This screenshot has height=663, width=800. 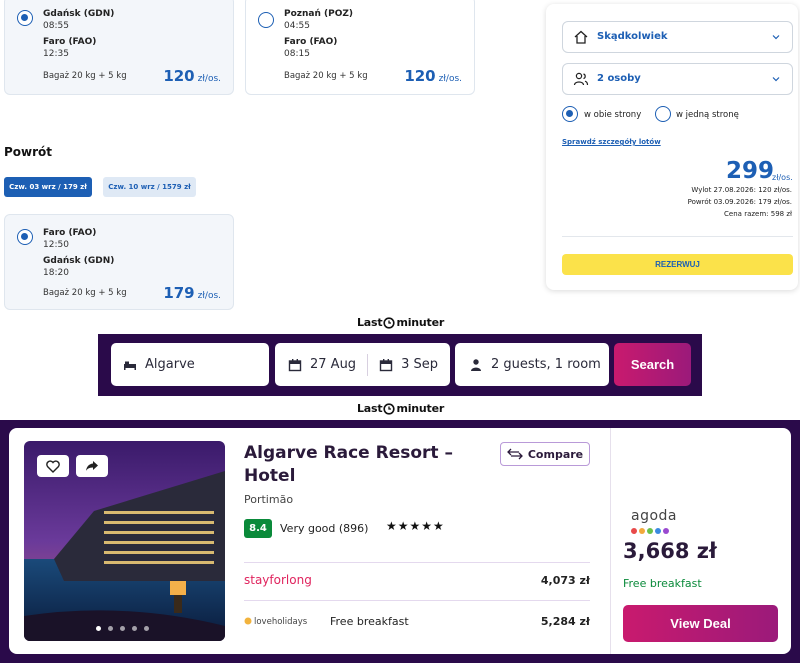 I want to click on svg-text: loveholidays, so click(x=281, y=622).